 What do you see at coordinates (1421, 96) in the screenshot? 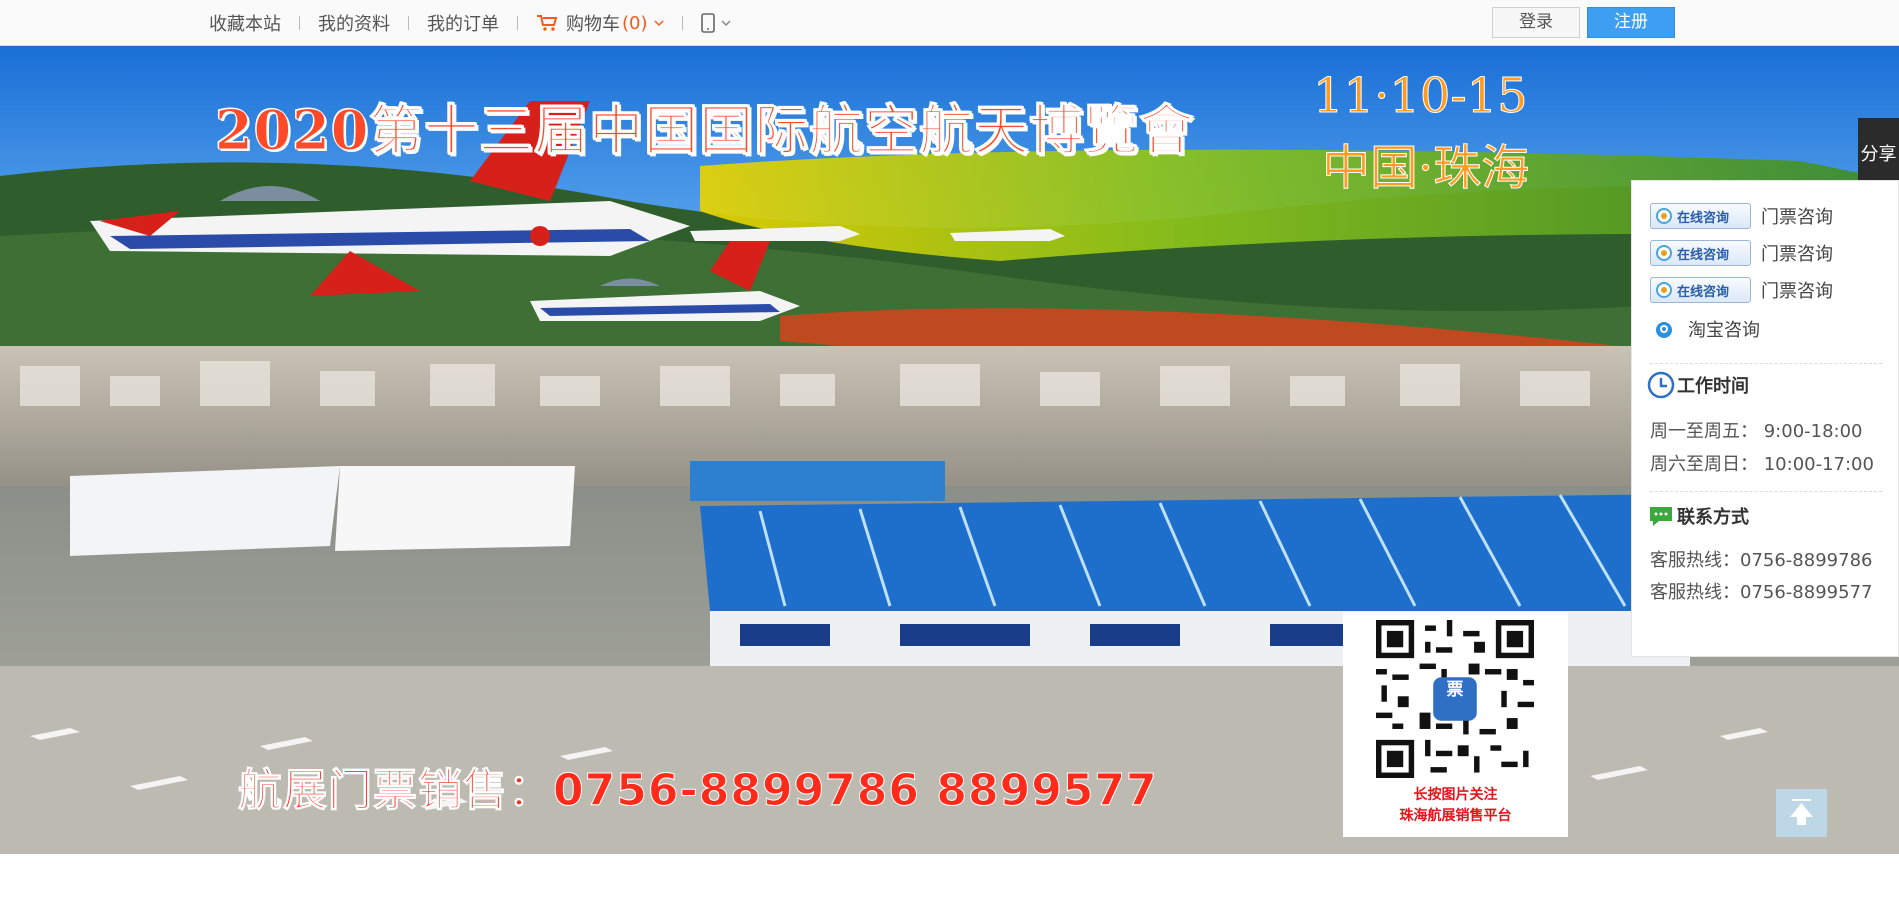
I see `banner-dates: 11·10-15` at bounding box center [1421, 96].